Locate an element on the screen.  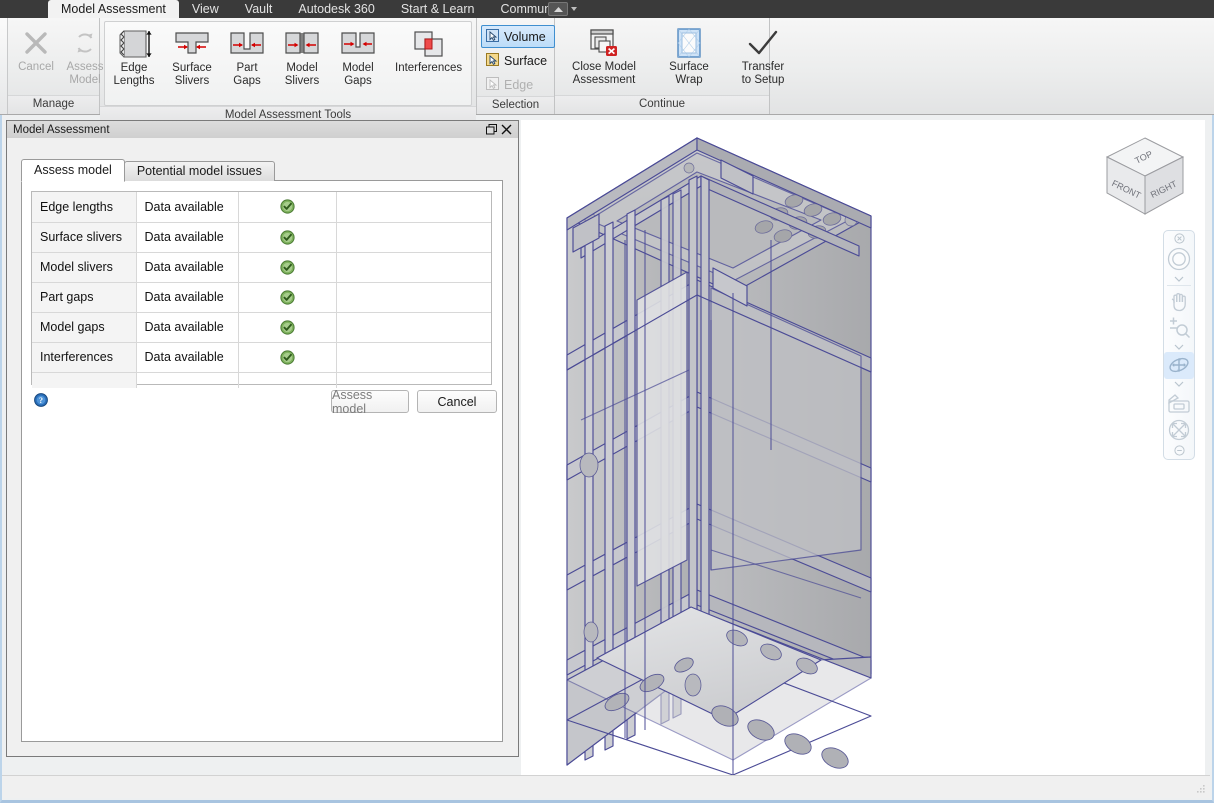
navbar-close-icon is located at coordinates (1179, 239).